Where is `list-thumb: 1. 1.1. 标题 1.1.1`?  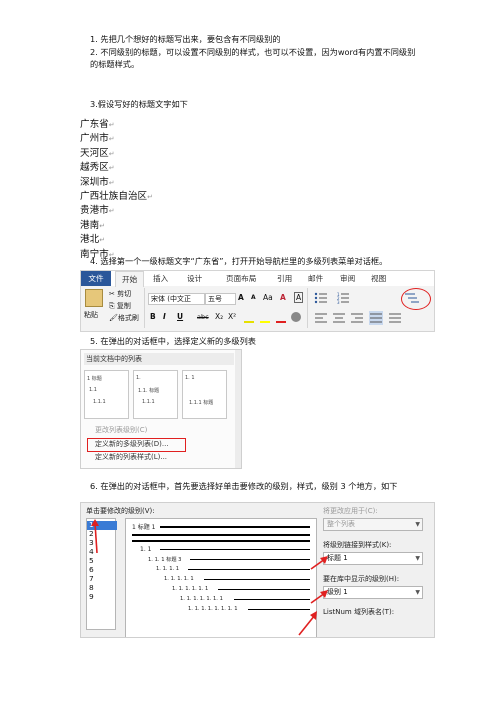
list-thumb: 1. 1.1. 标题 1.1.1 is located at coordinates (155, 394).